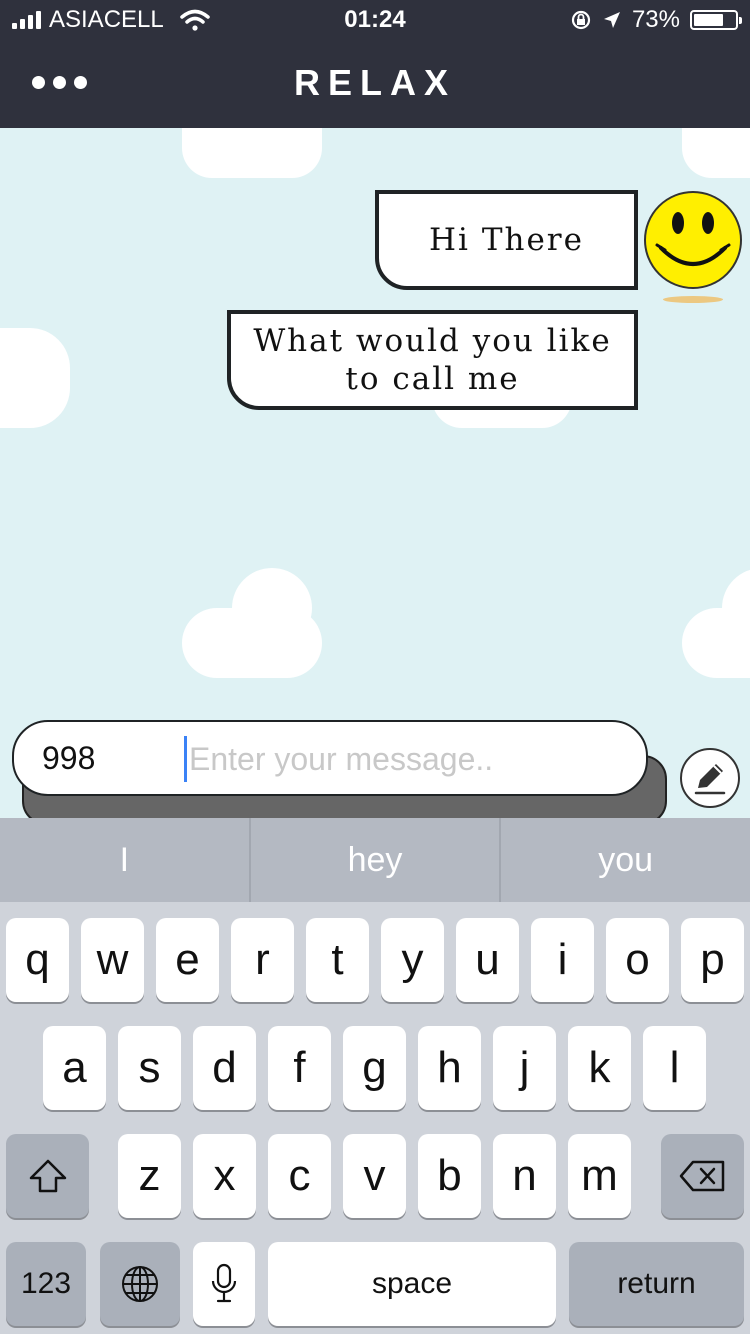 Image resolution: width=750 pixels, height=1334 pixels. I want to click on message-composer: 998, so click(330, 758).